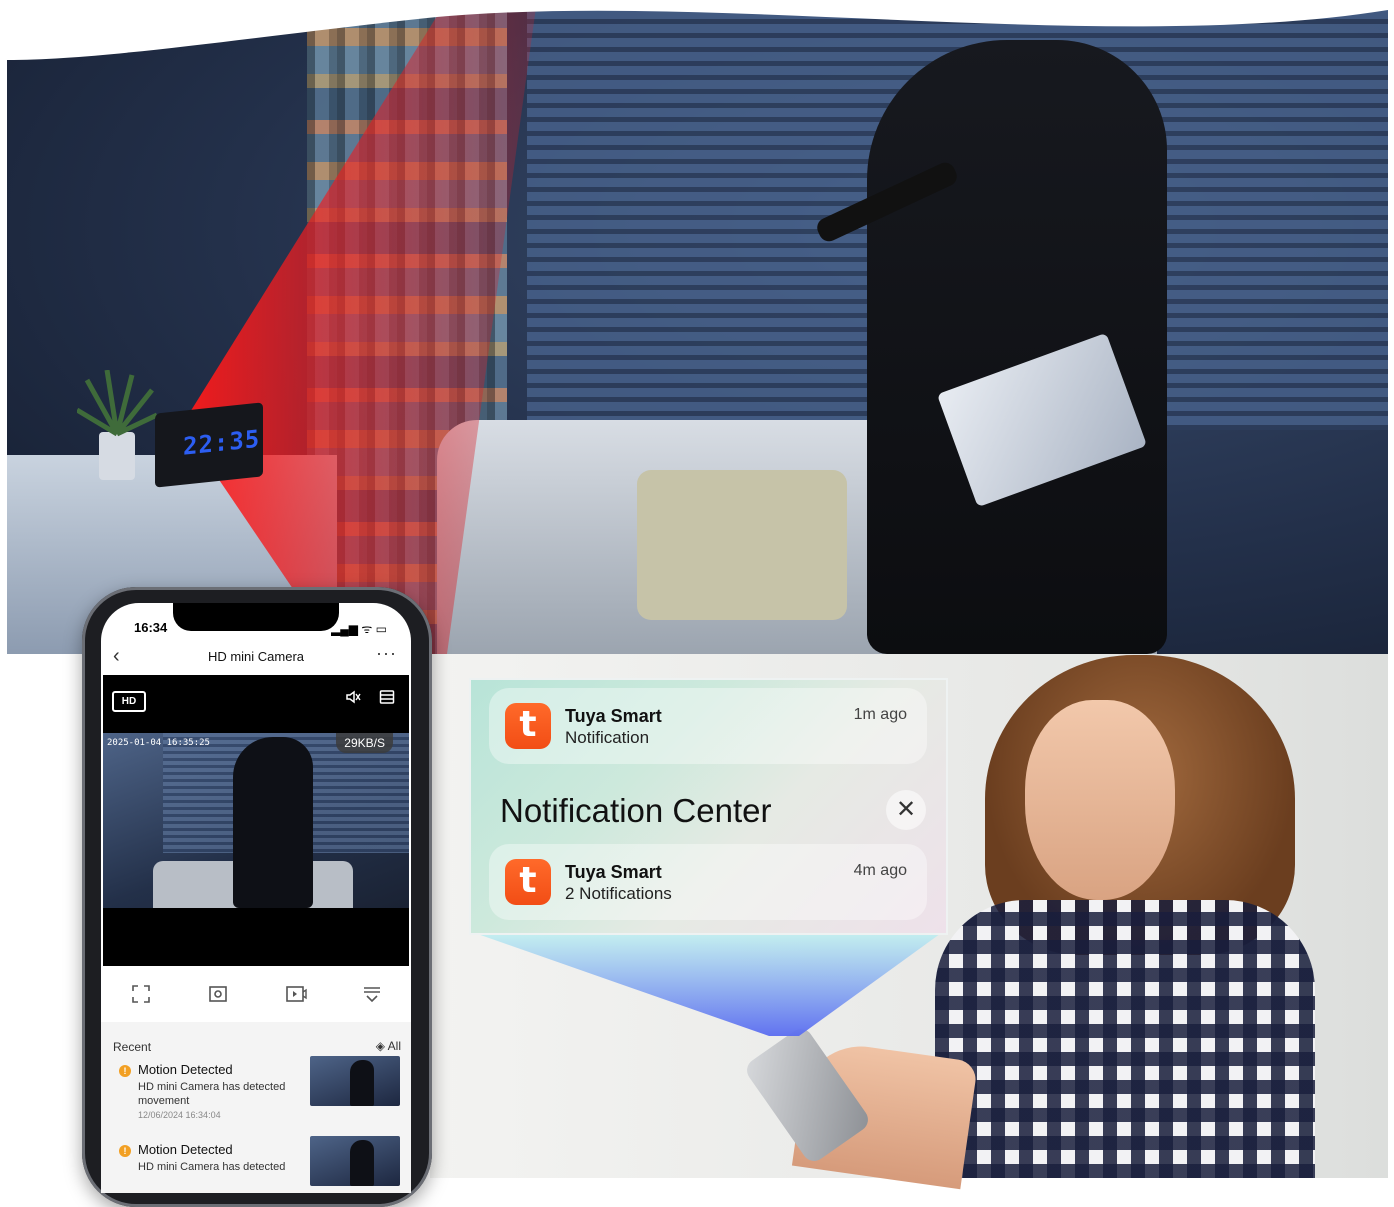 The width and height of the screenshot is (1394, 1207). I want to click on mute-icon, so click(353, 699).